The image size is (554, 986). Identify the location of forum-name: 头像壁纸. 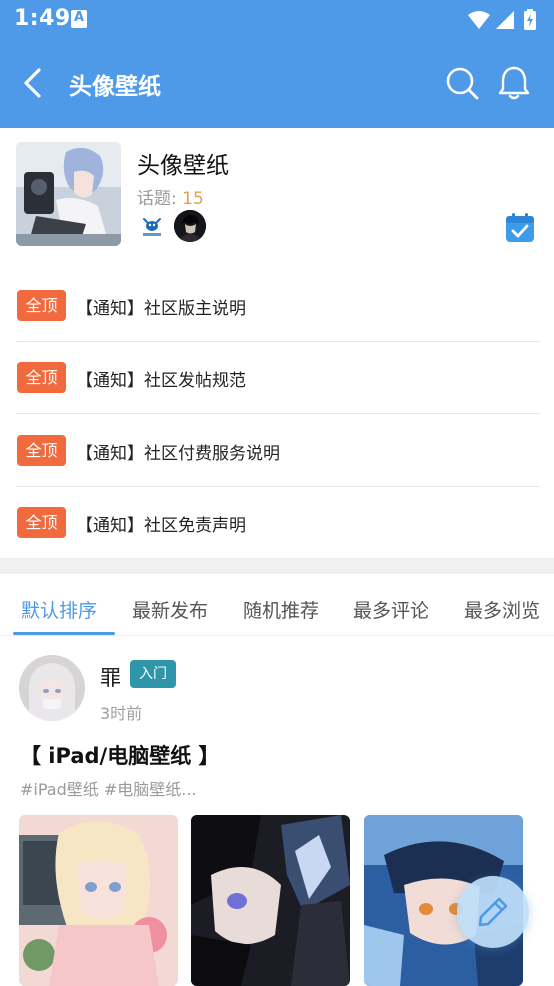
(183, 166).